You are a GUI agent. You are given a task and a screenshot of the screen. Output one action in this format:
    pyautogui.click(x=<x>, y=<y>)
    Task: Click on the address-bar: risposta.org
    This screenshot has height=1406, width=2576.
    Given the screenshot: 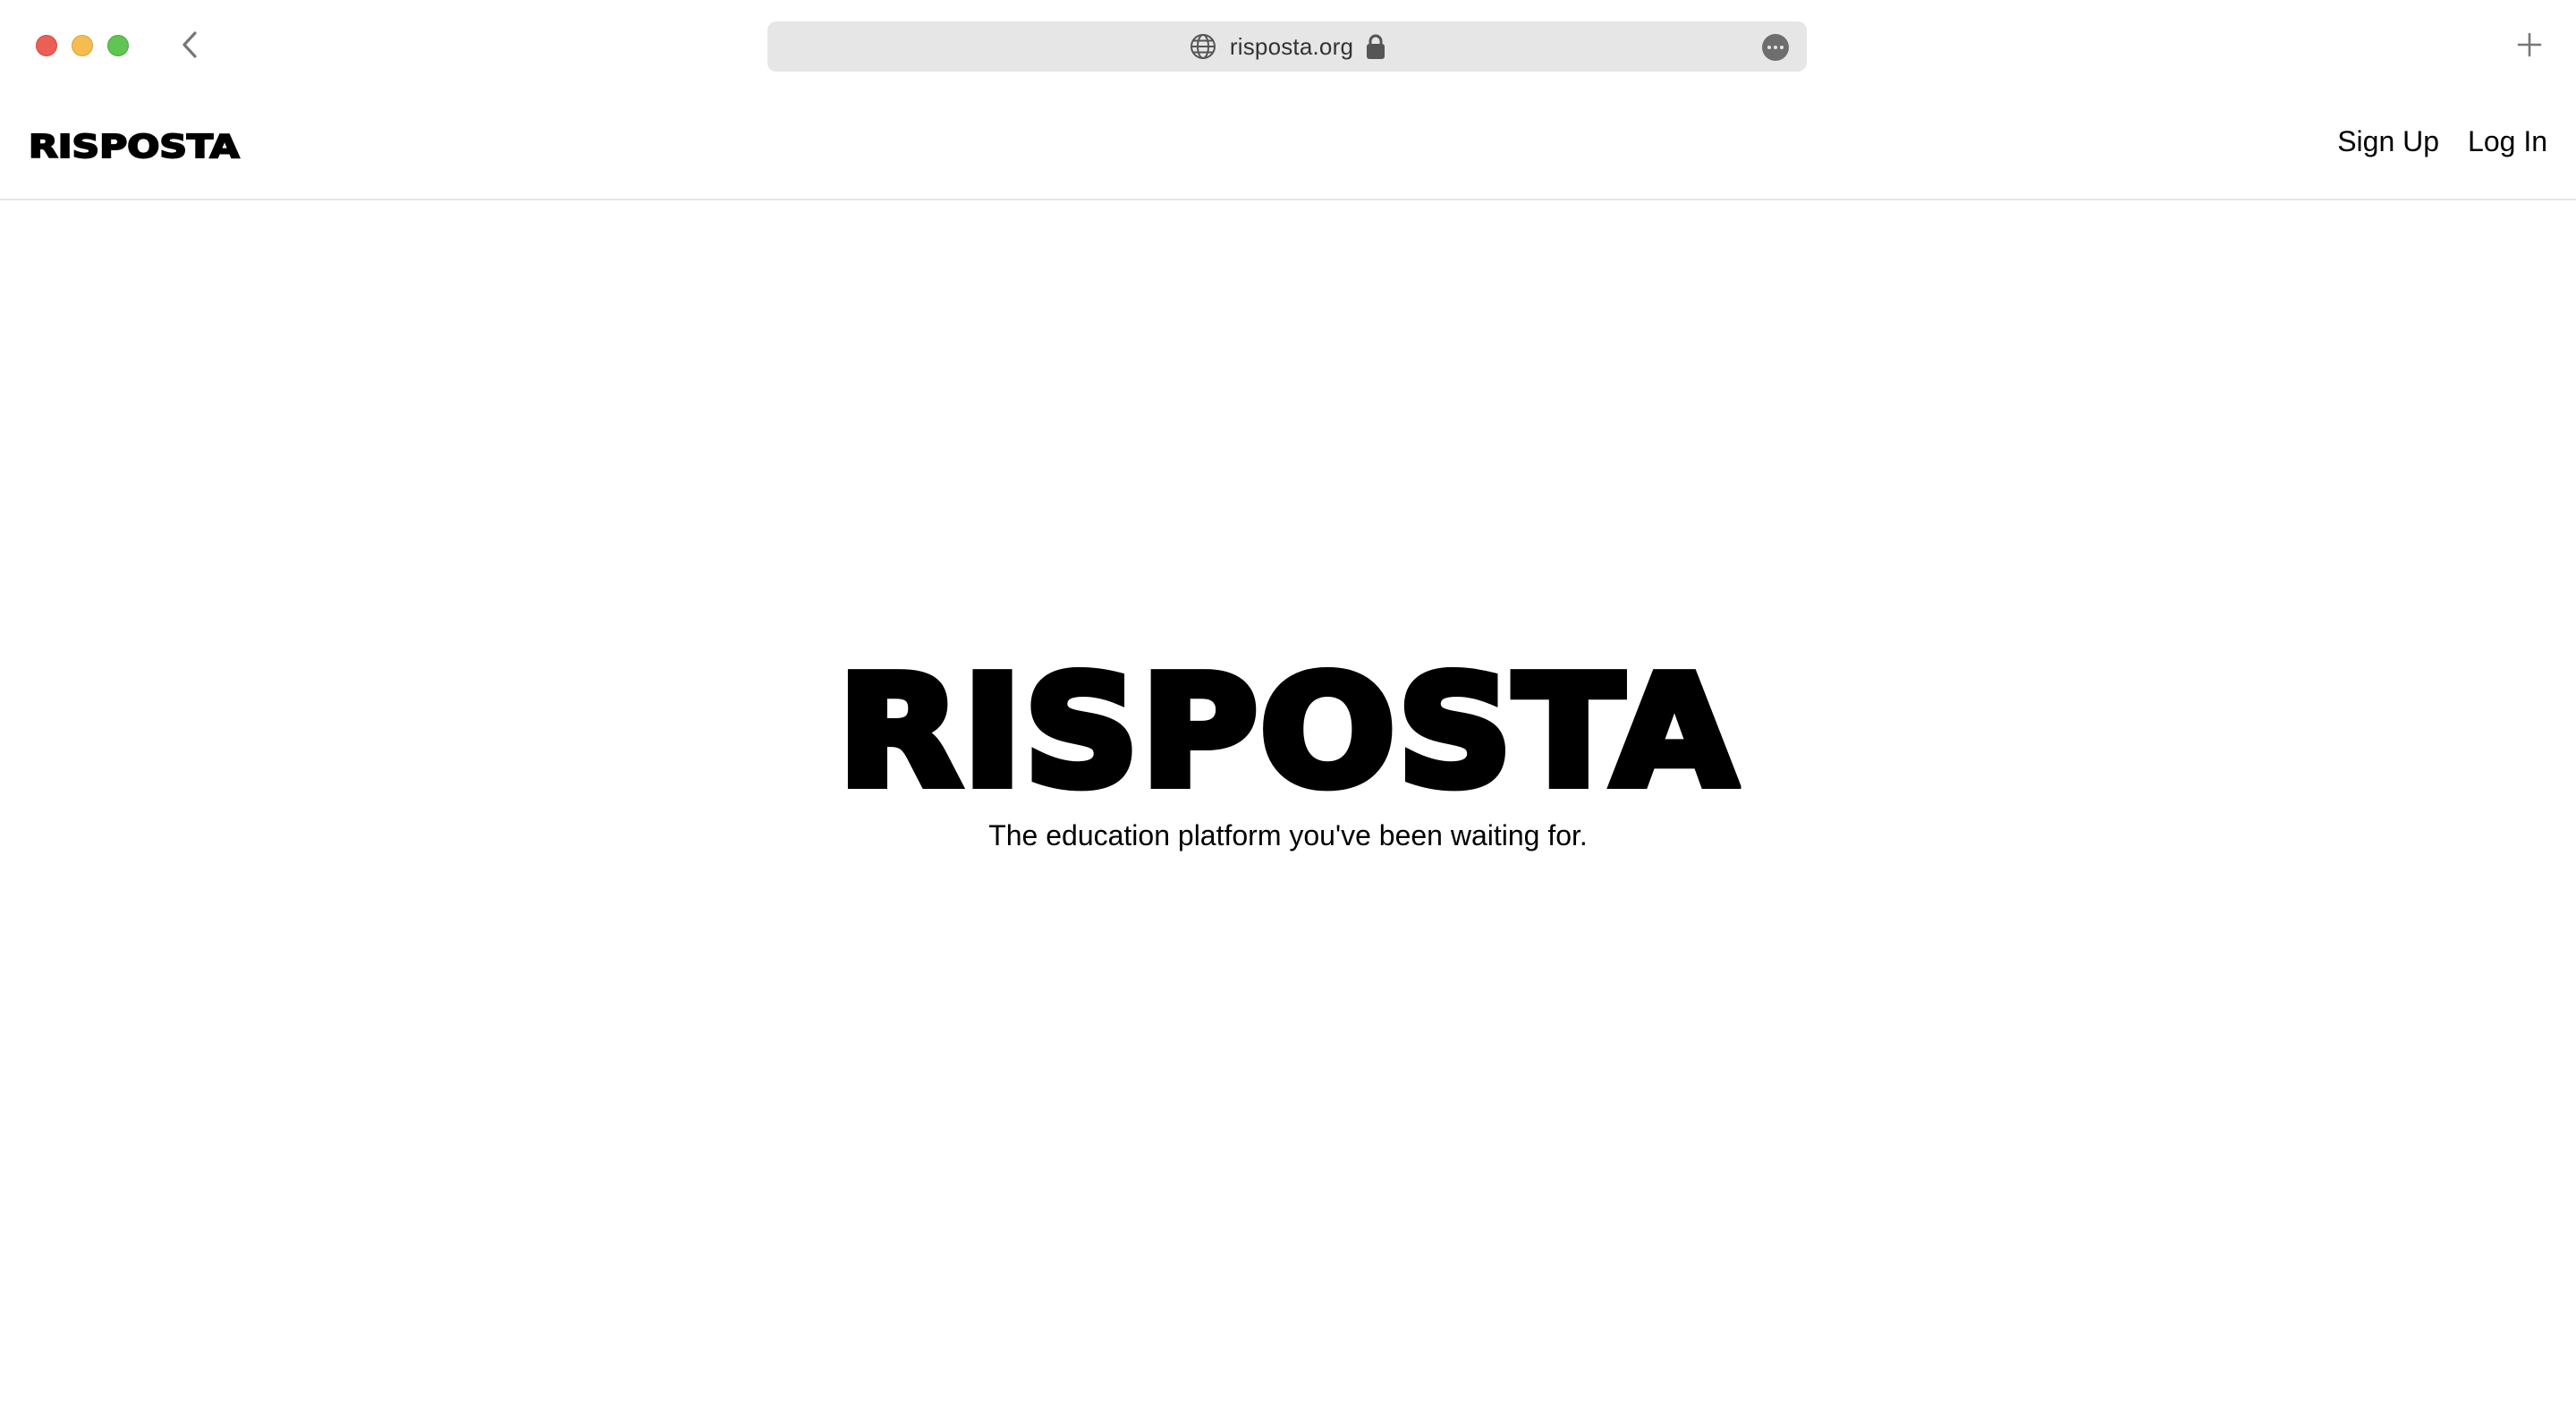 What is the action you would take?
    pyautogui.click(x=1287, y=47)
    